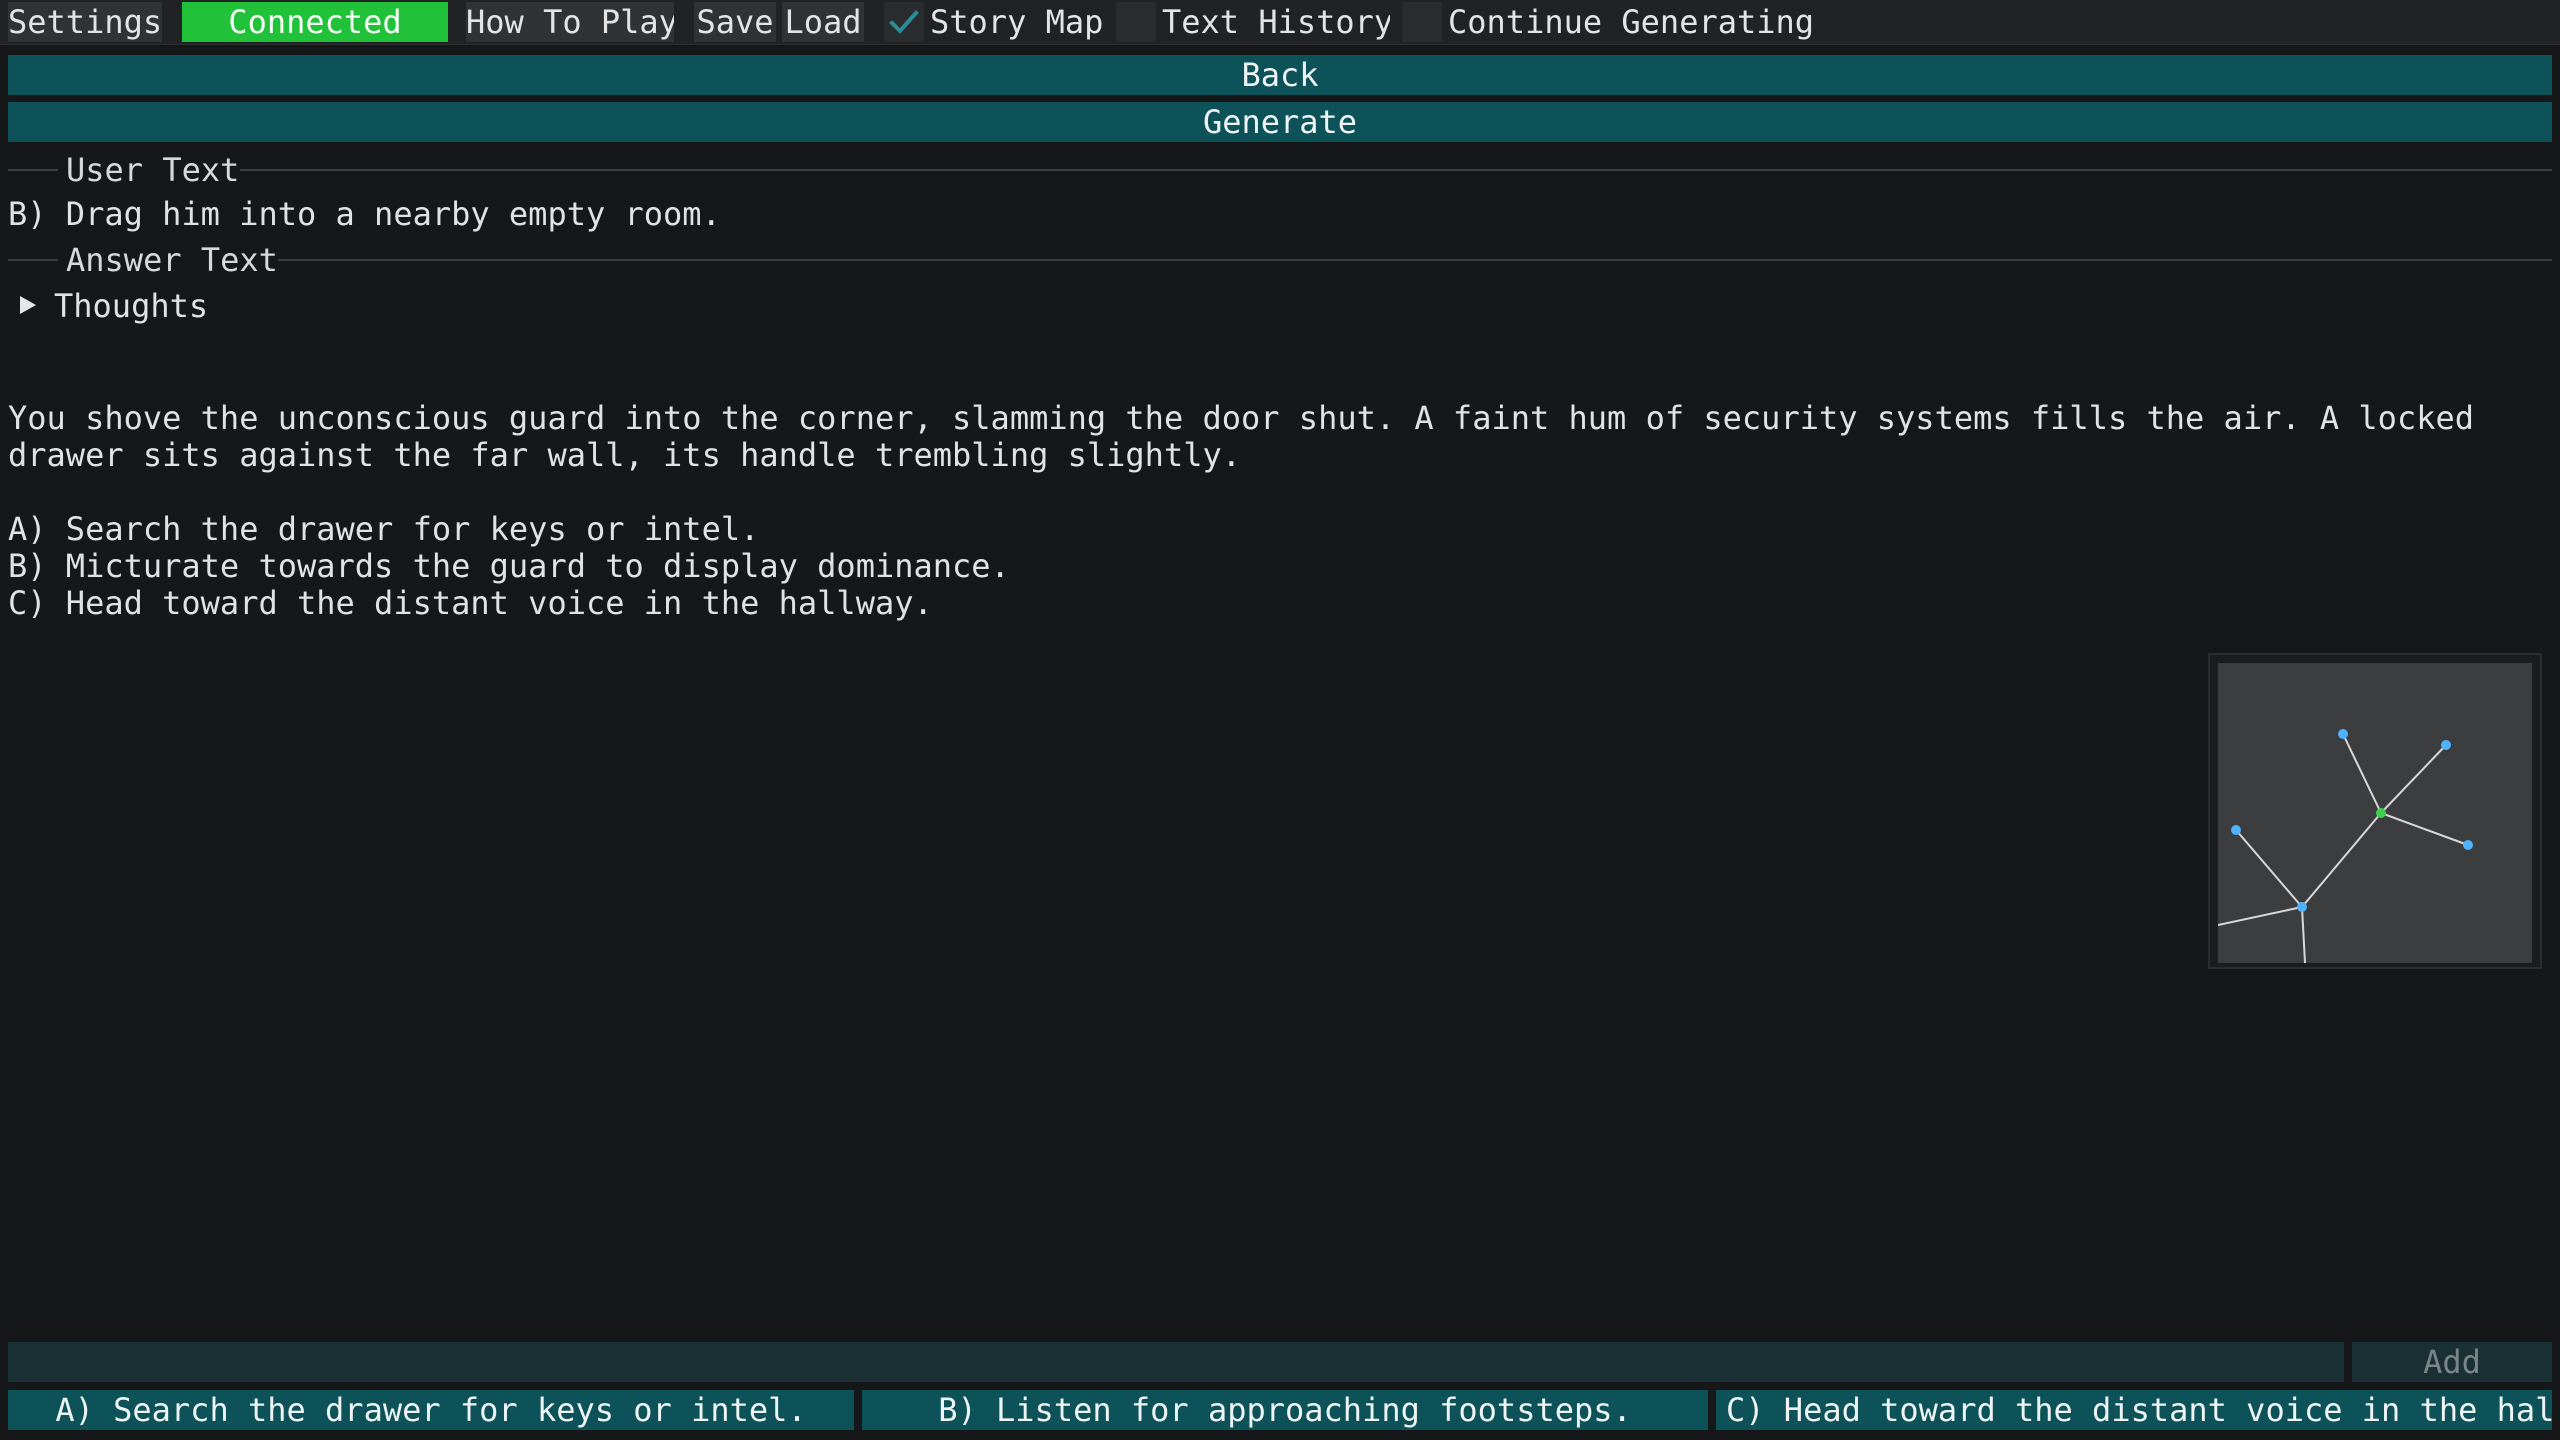 This screenshot has height=1440, width=2560. What do you see at coordinates (2452, 1362) in the screenshot?
I see `add-button: Add` at bounding box center [2452, 1362].